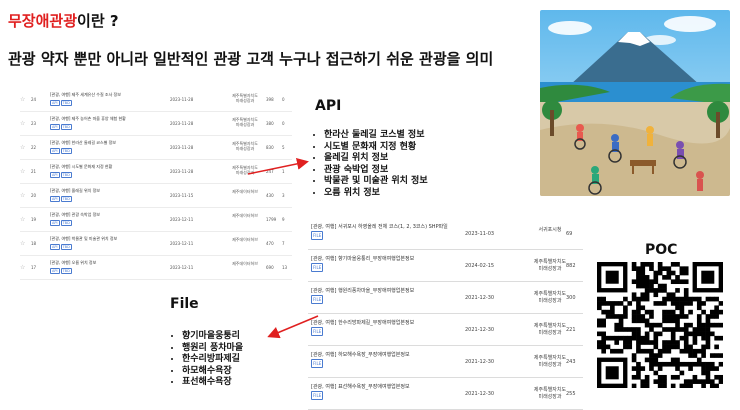  Describe the element at coordinates (293, 327) in the screenshot. I see `file-arrow` at that location.